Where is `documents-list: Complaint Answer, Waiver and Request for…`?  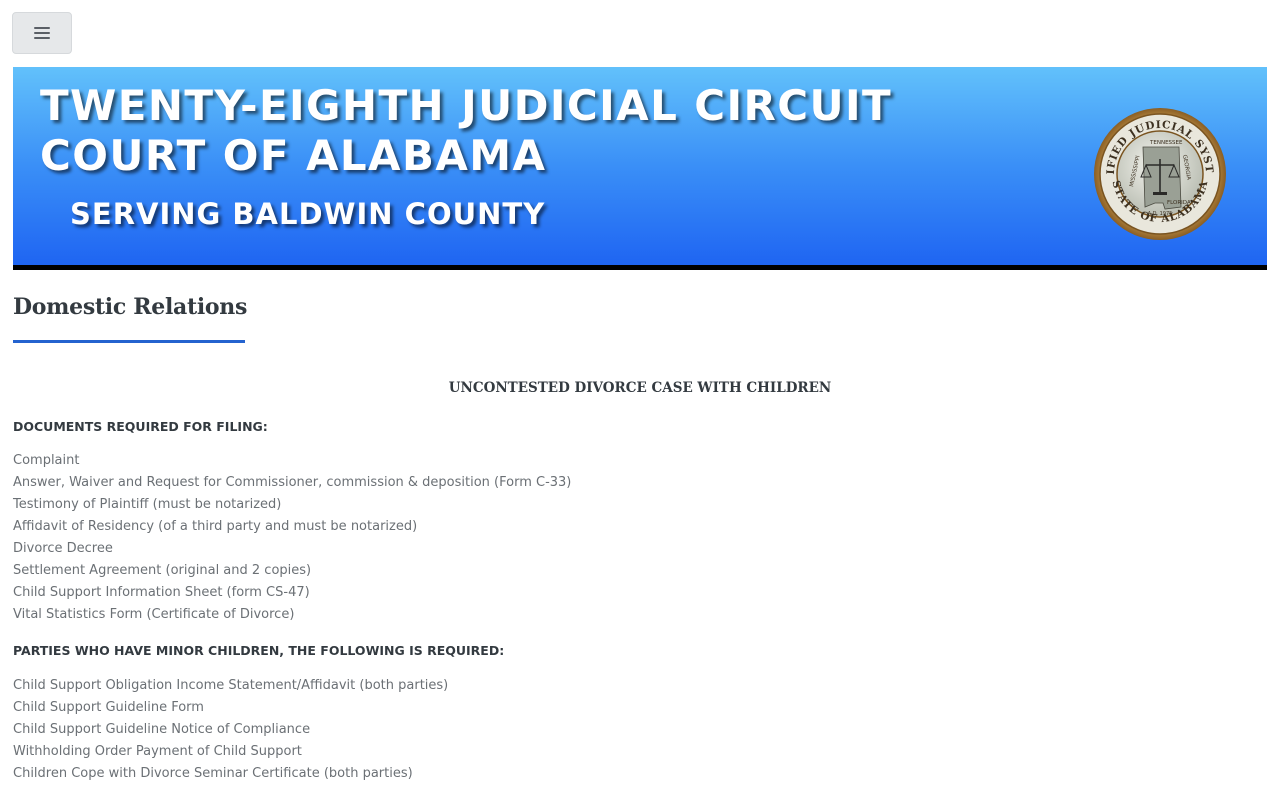 documents-list: Complaint Answer, Waiver and Request for… is located at coordinates (292, 538).